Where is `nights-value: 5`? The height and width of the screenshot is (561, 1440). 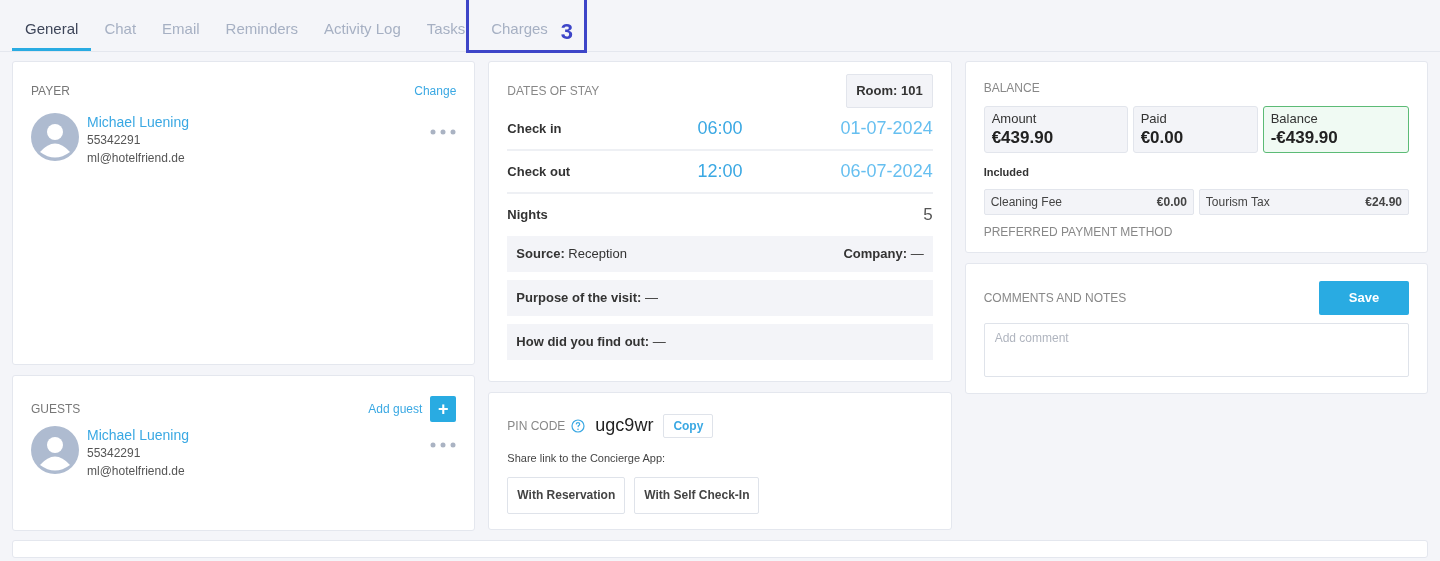 nights-value: 5 is located at coordinates (928, 215).